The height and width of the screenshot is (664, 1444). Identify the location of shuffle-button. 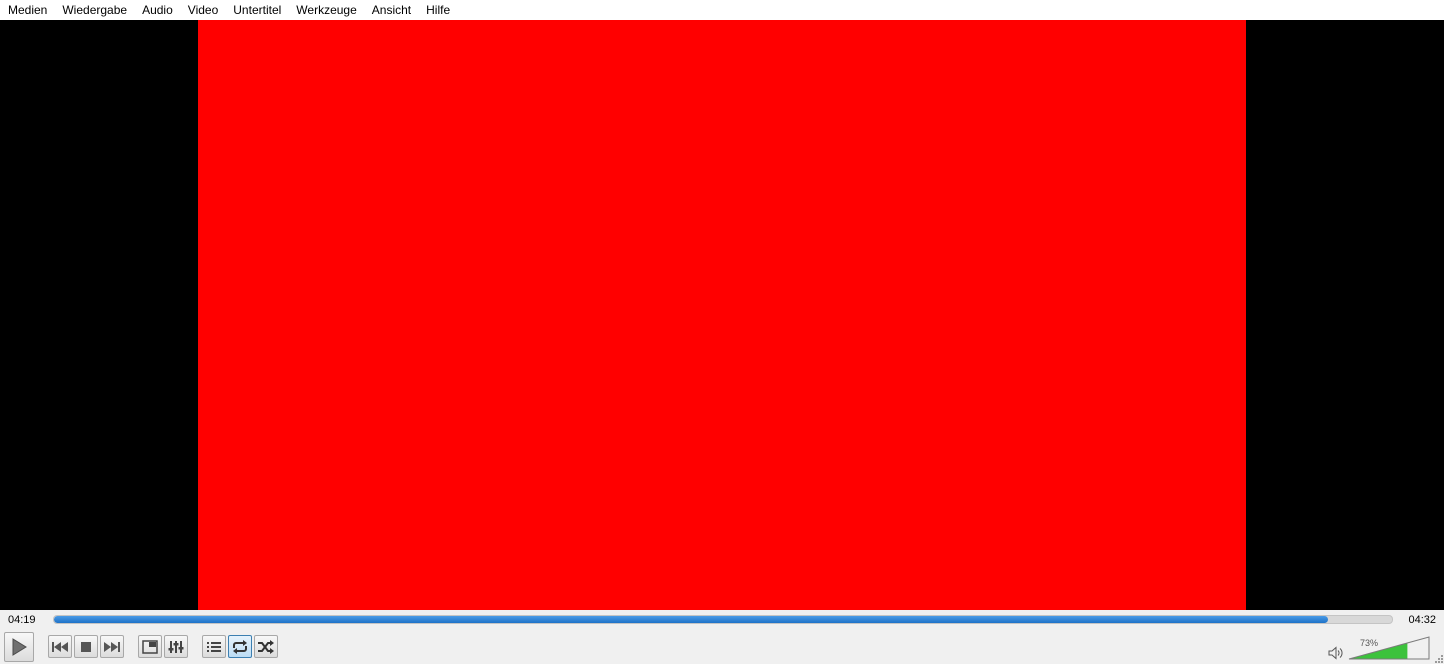
(266, 646).